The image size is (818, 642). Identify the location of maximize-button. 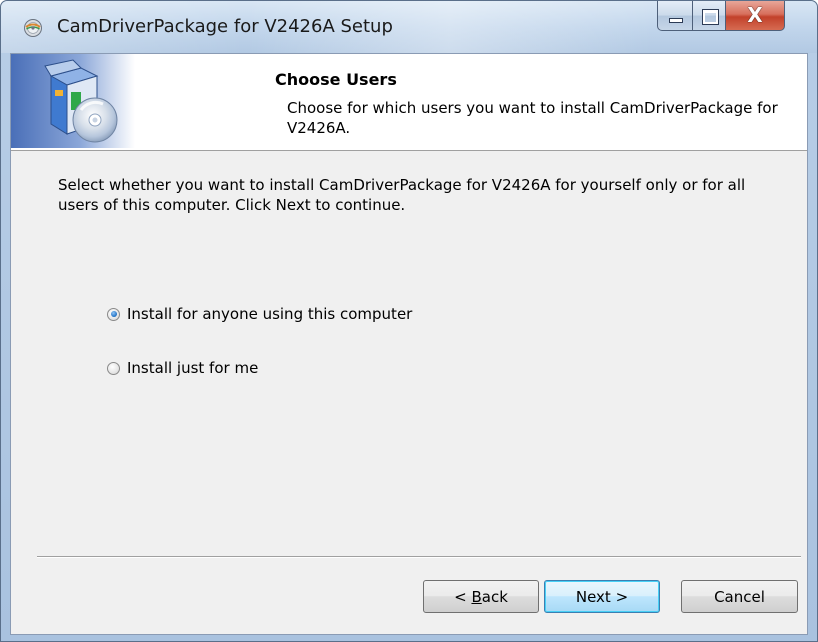
(709, 16).